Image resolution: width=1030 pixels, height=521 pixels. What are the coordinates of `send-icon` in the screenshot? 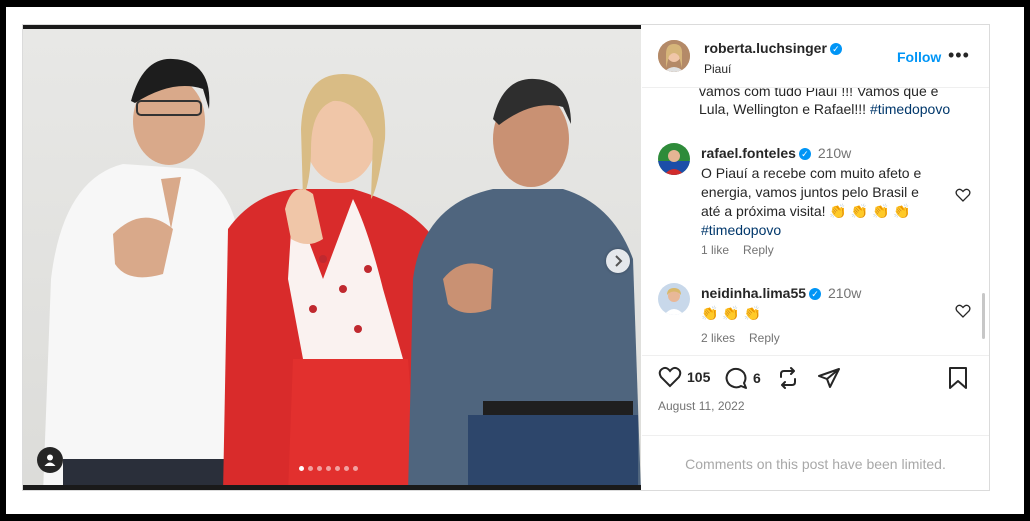 It's located at (829, 378).